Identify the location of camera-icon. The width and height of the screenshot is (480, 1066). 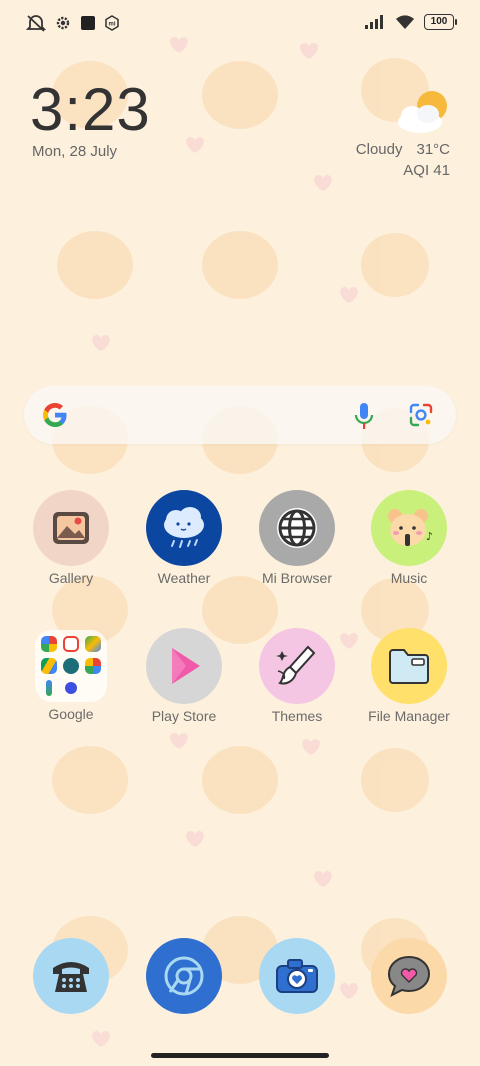
(297, 976).